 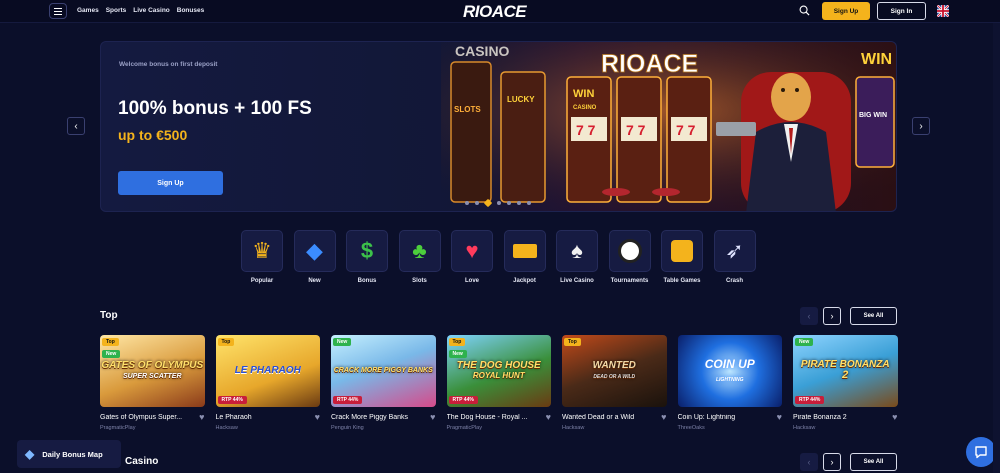 I want to click on game-thumbnail: LE PHARAOH Top RTP 44%, so click(x=267, y=371).